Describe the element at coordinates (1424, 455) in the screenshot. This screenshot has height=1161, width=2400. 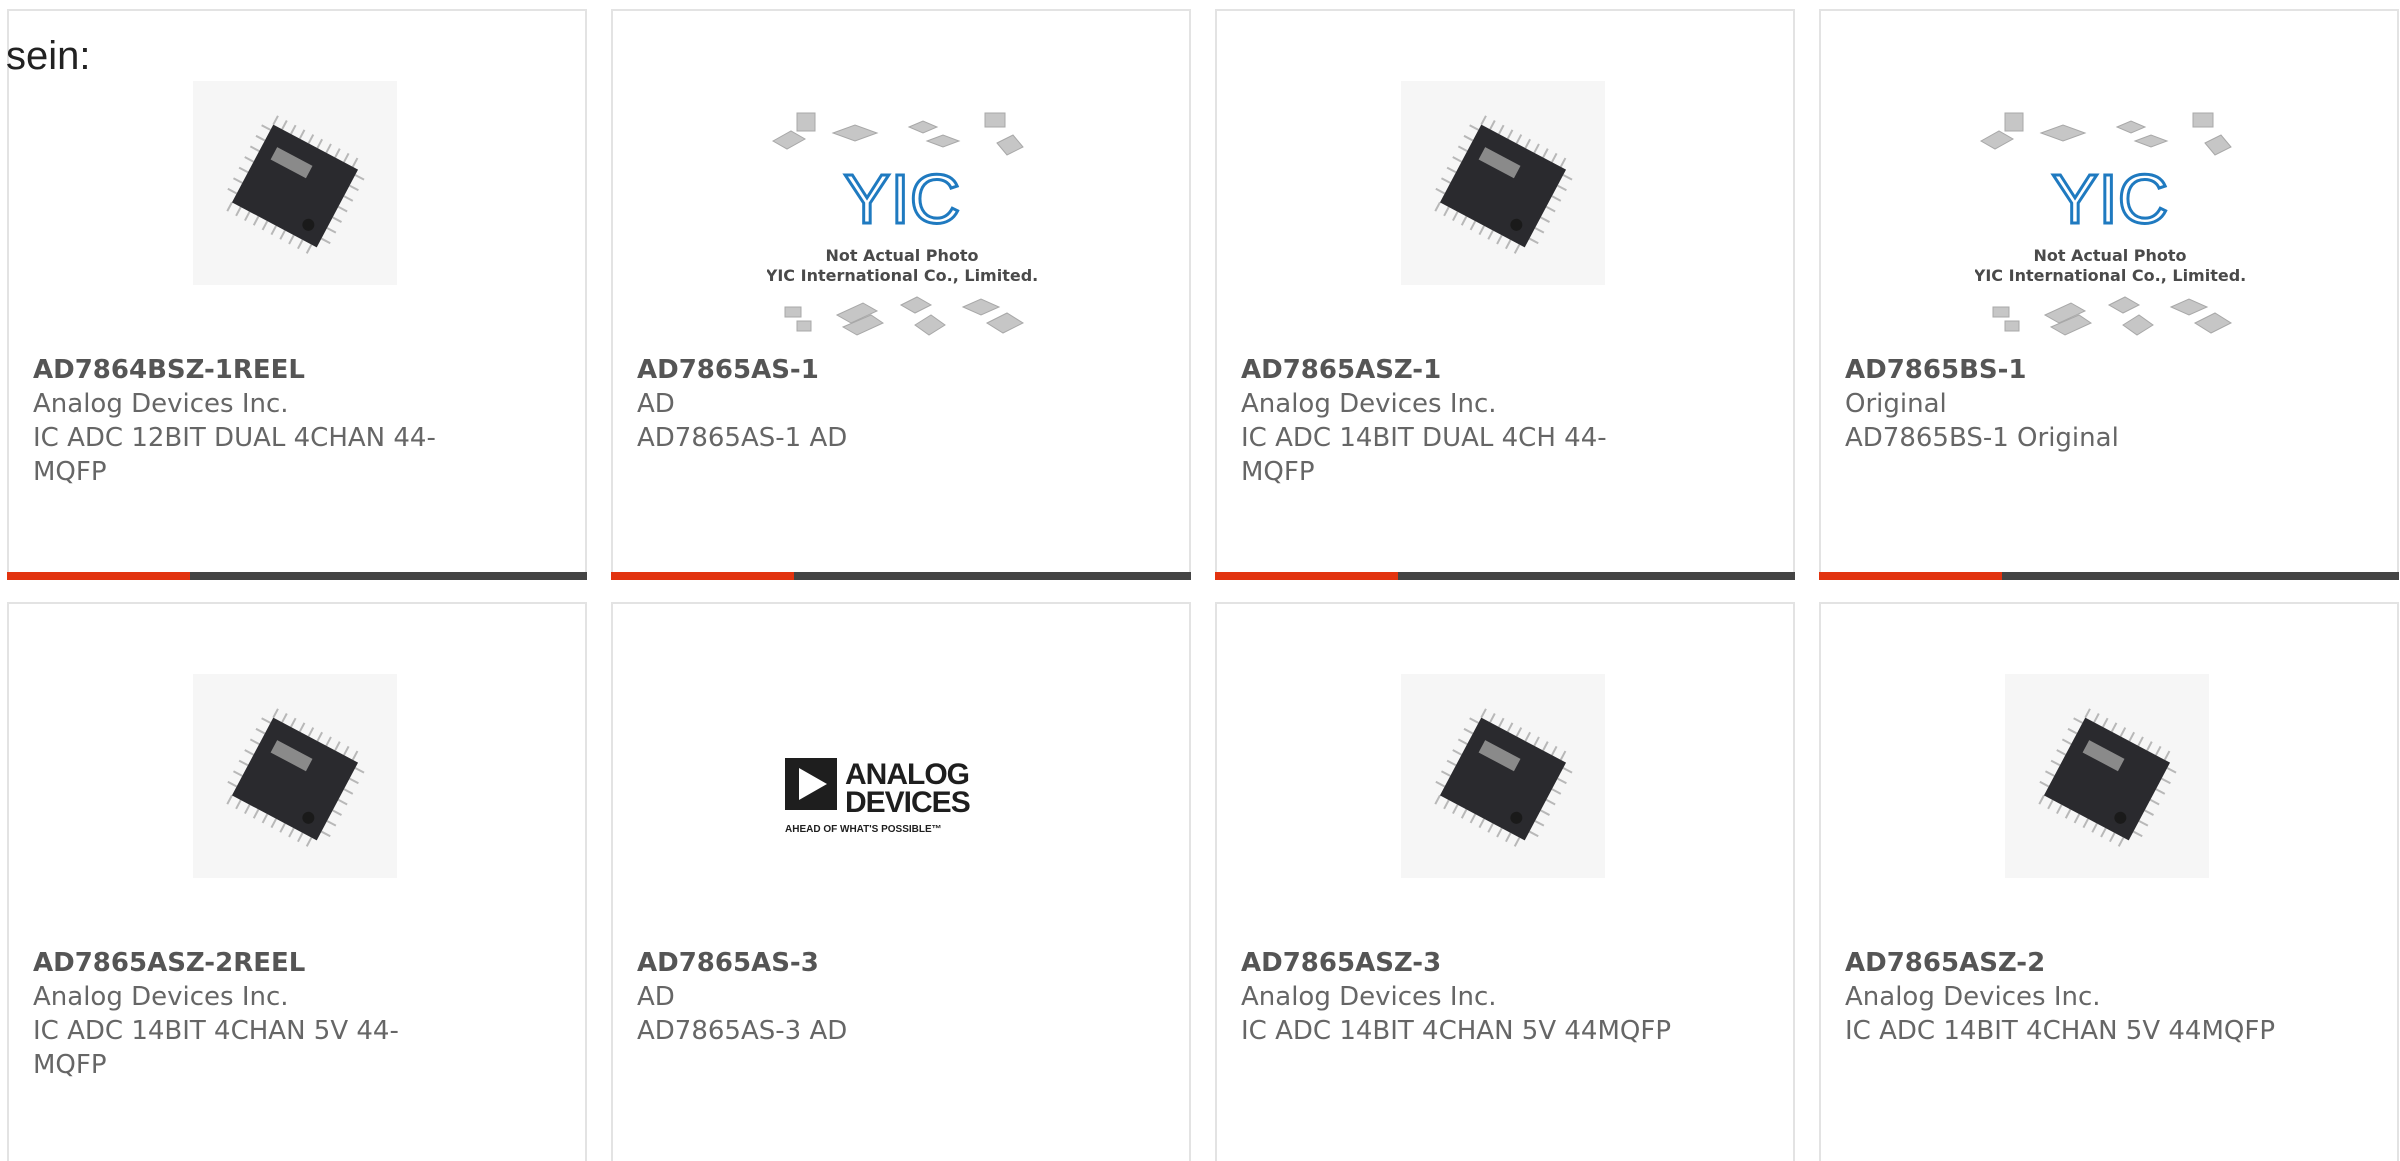
I see `product-description: IC ADC 14BIT DUAL 4CH 44-MQFP` at that location.